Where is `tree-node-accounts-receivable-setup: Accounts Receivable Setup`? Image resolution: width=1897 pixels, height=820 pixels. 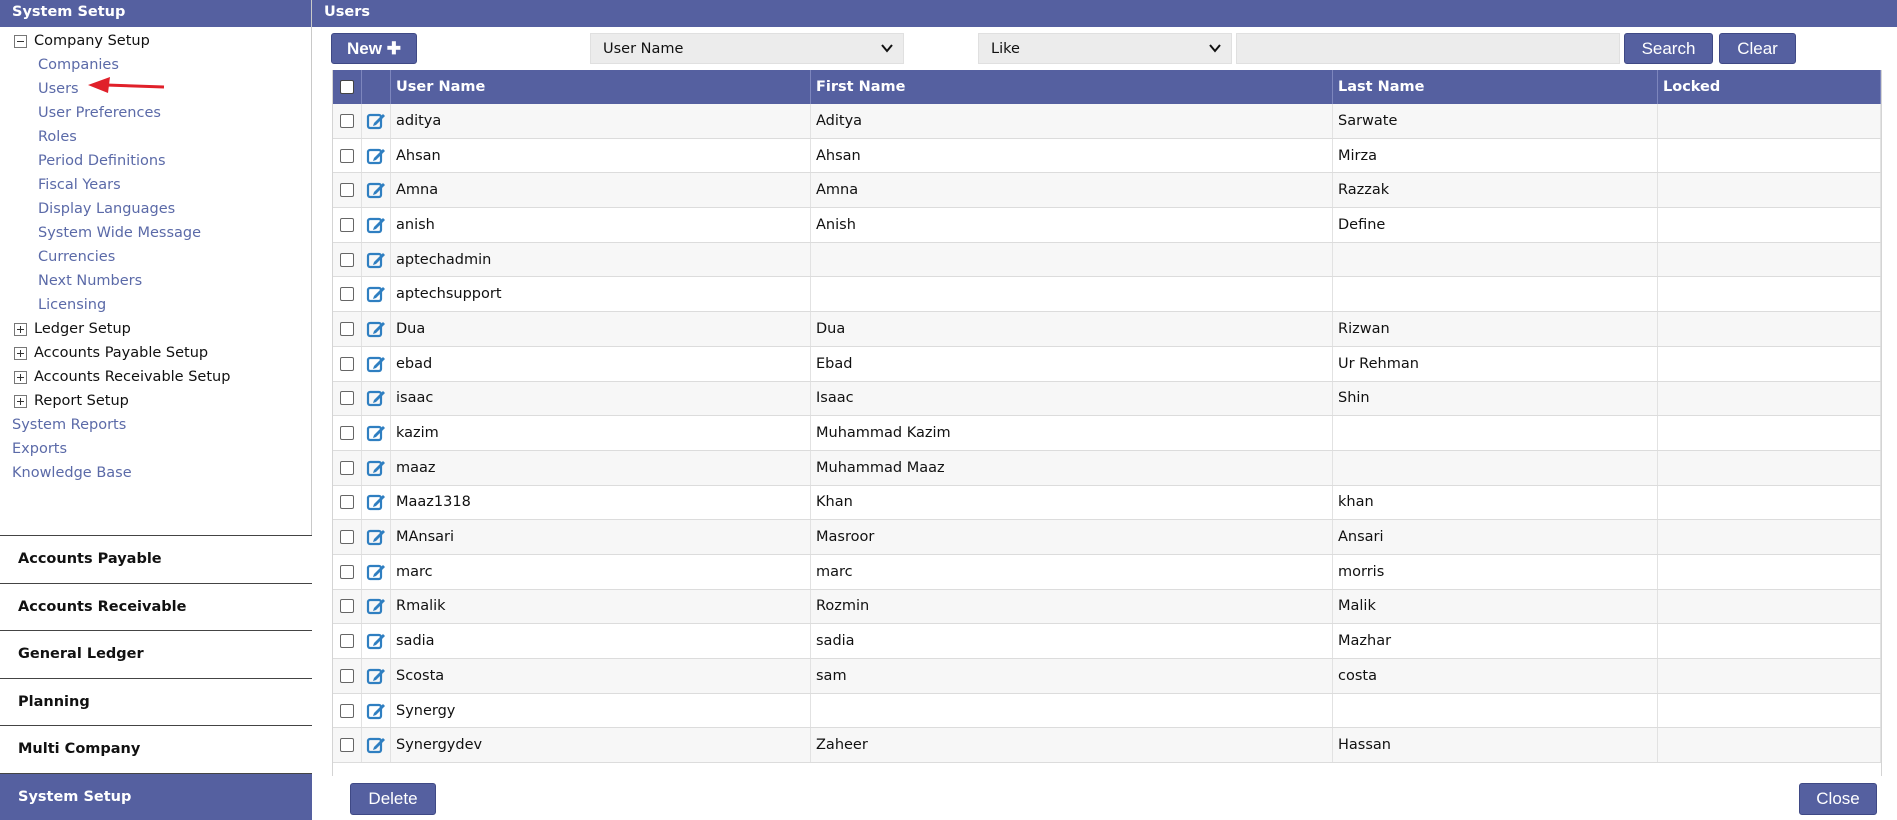 tree-node-accounts-receivable-setup: Accounts Receivable Setup is located at coordinates (155, 377).